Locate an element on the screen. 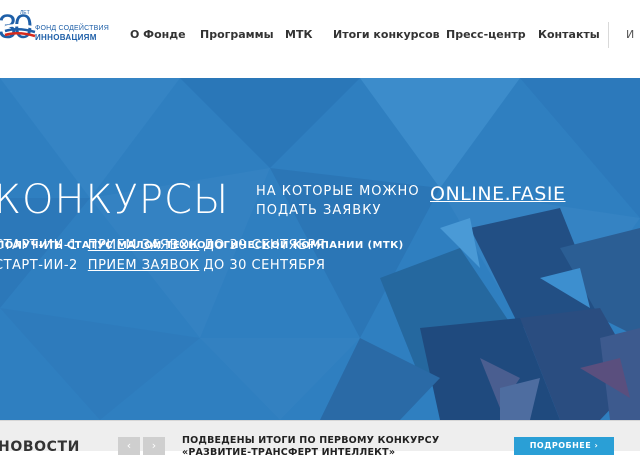  fund-logo: 30 ЛЕТ ФОНД СОДЕЙСТВИЯ ИННОВАЦИЯМ is located at coordinates (55, 26).